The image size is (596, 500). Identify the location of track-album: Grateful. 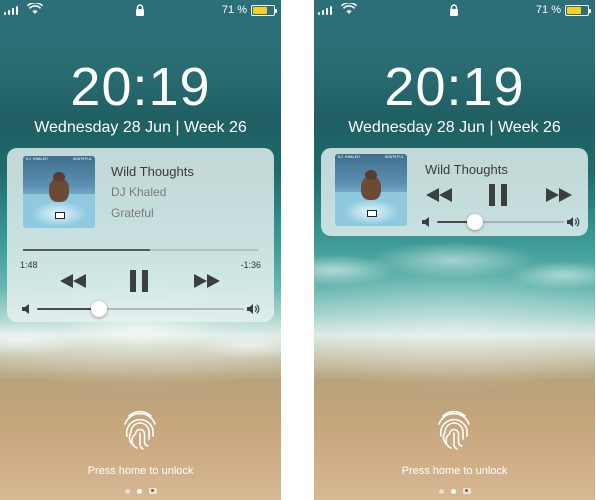
(132, 213).